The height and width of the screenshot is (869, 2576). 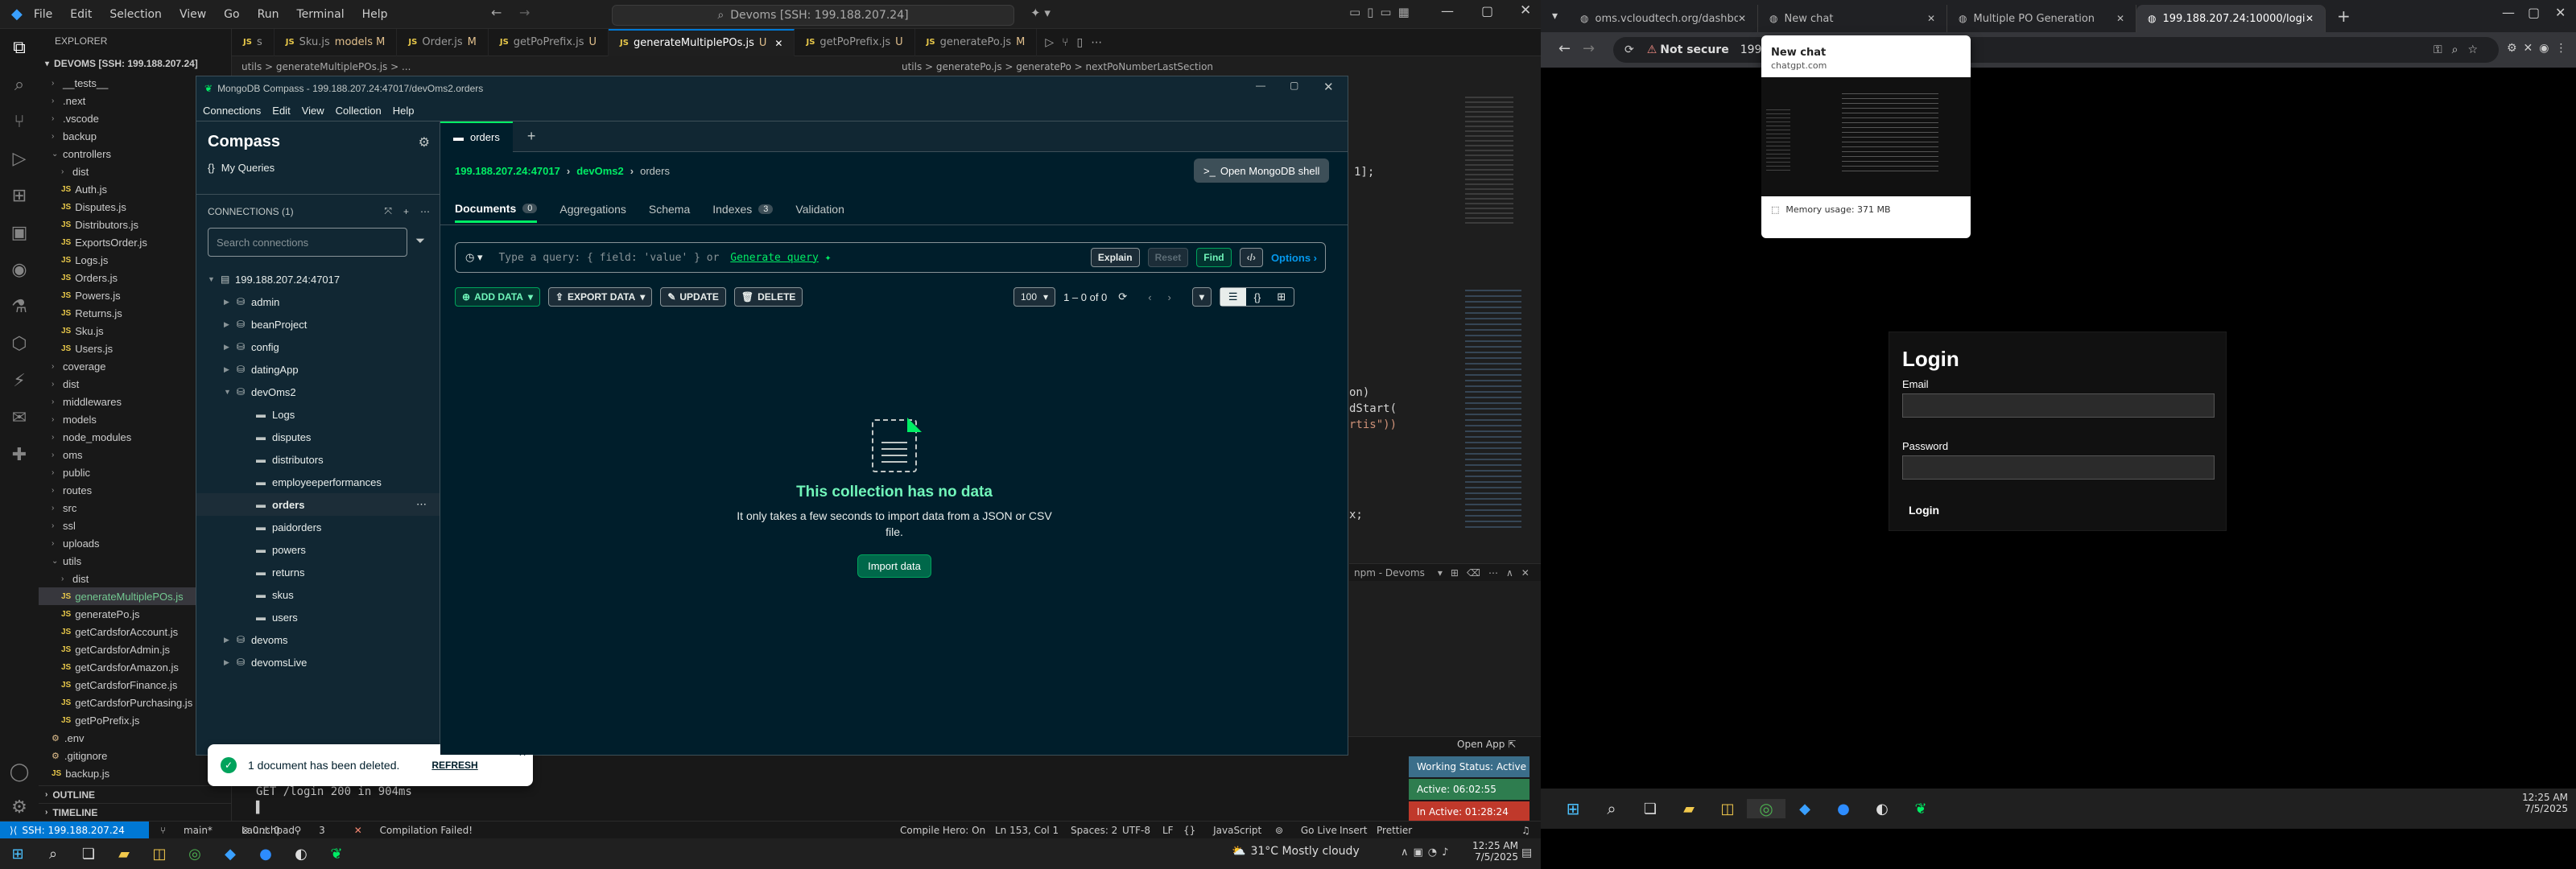 What do you see at coordinates (1629, 49) in the screenshot?
I see `reload-icon: ⟳` at bounding box center [1629, 49].